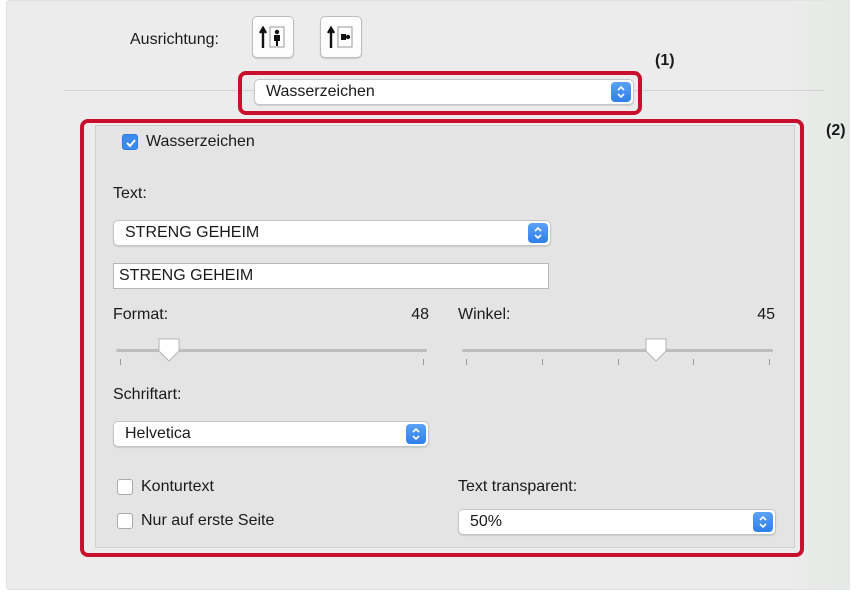 The width and height of the screenshot is (856, 599). Describe the element at coordinates (177, 486) in the screenshot. I see `outline-text-label: Konturtext` at that location.